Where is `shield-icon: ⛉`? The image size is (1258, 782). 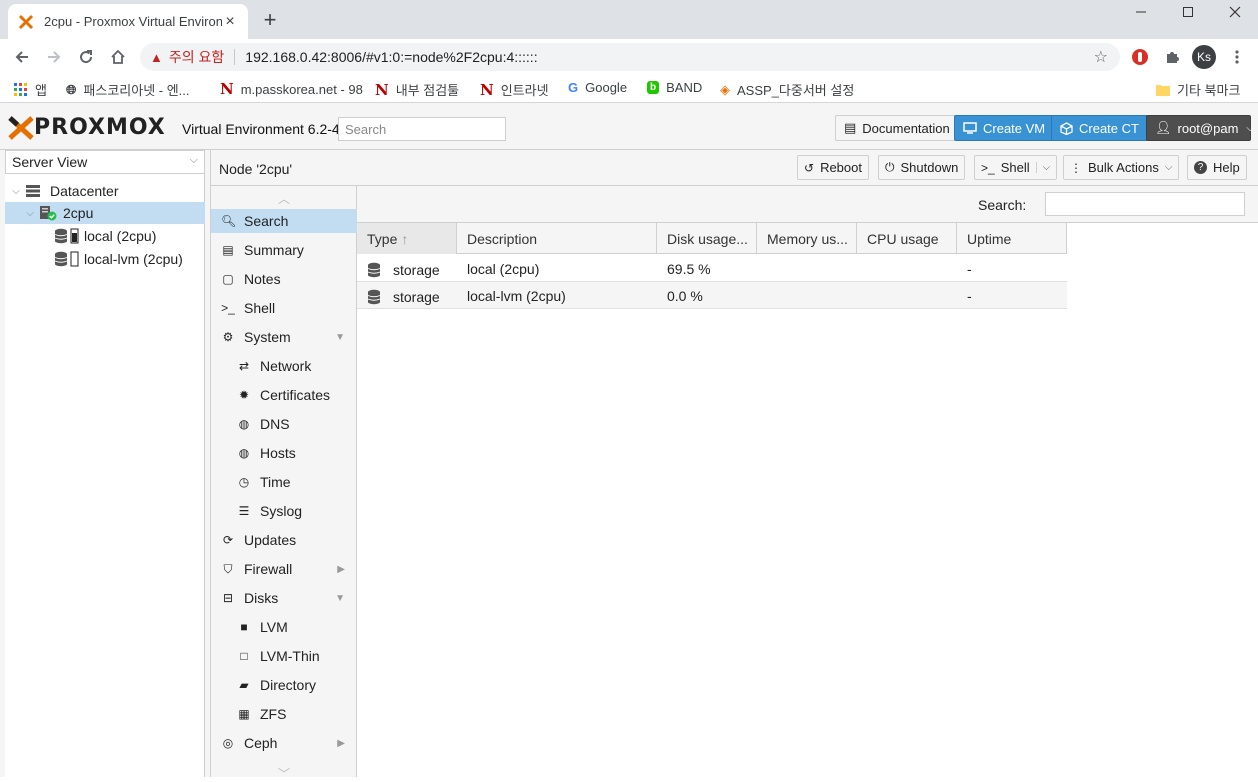
shield-icon: ⛉ is located at coordinates (228, 568).